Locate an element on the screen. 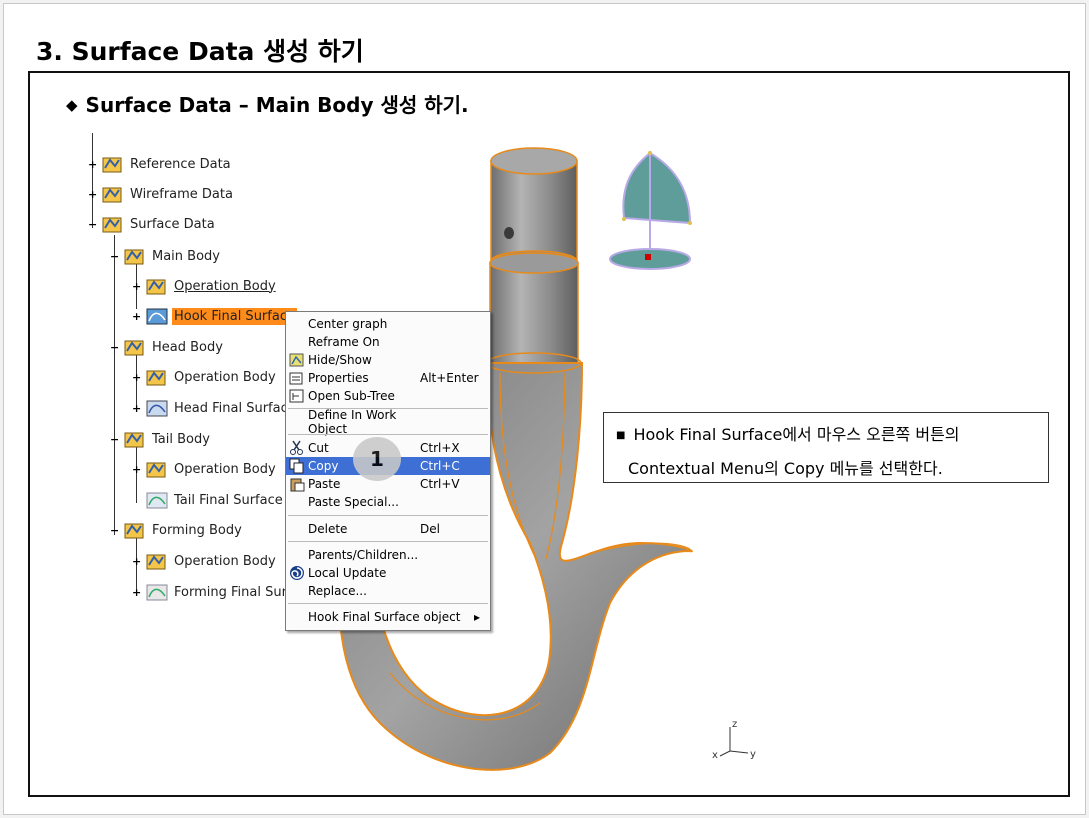  tree-item-hook-final-surface: + Hook Final Surface is located at coordinates (214, 316).